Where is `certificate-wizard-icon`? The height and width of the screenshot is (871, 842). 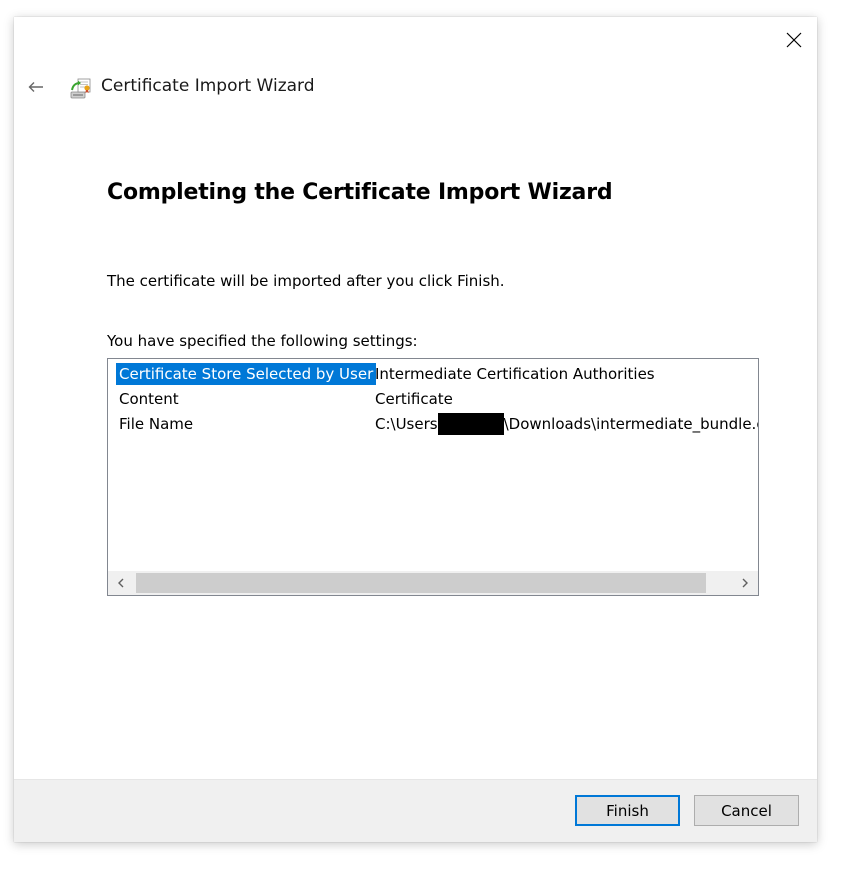
certificate-wizard-icon is located at coordinates (80, 88).